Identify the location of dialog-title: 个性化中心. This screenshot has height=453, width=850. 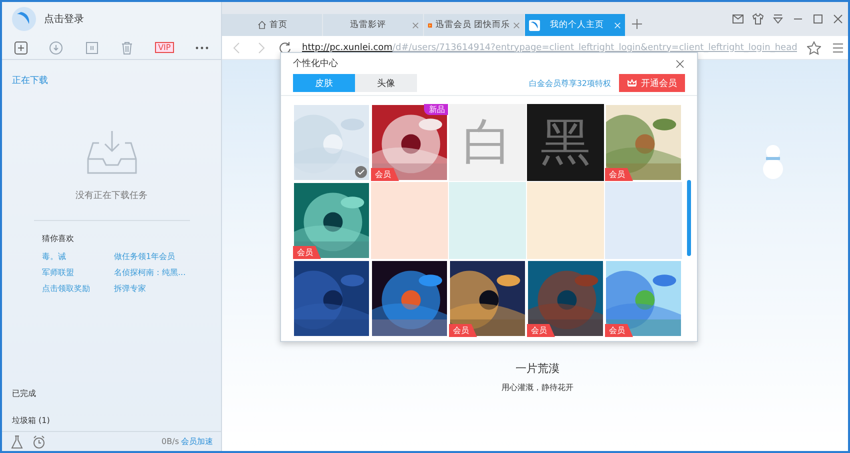
(315, 64).